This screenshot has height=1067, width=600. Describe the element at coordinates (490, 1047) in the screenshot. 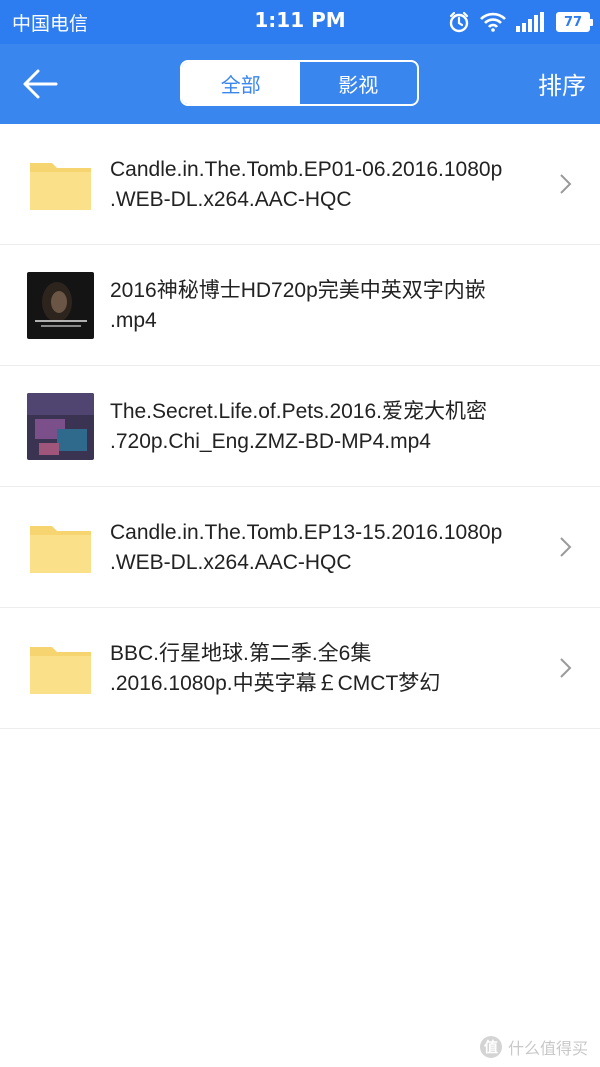

I see `watermark-logo: 值` at that location.